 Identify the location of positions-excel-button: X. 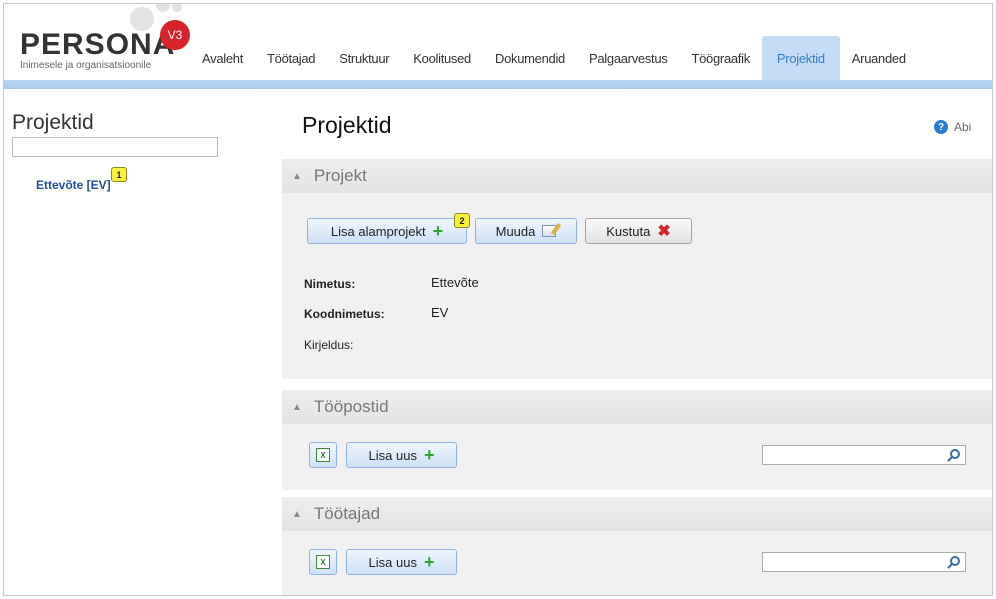
(323, 455).